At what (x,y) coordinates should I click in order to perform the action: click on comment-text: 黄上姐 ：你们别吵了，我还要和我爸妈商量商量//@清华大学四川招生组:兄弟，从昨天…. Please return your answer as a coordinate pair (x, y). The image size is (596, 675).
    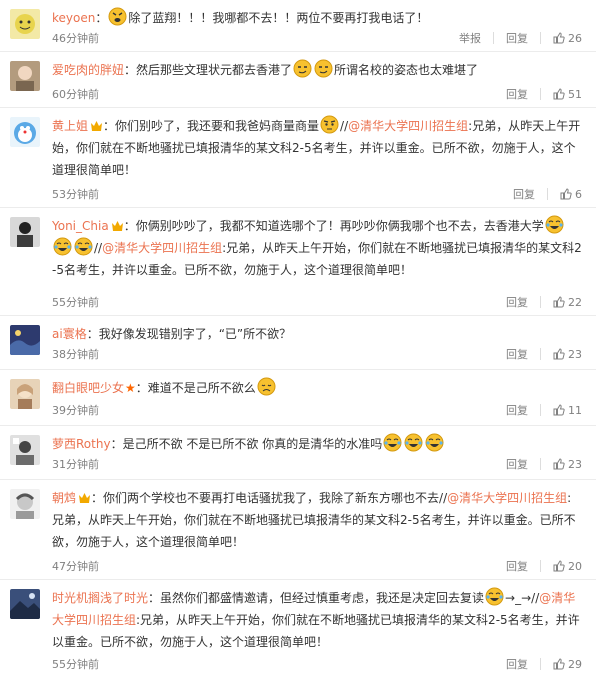
    Looking at the image, I should click on (317, 148).